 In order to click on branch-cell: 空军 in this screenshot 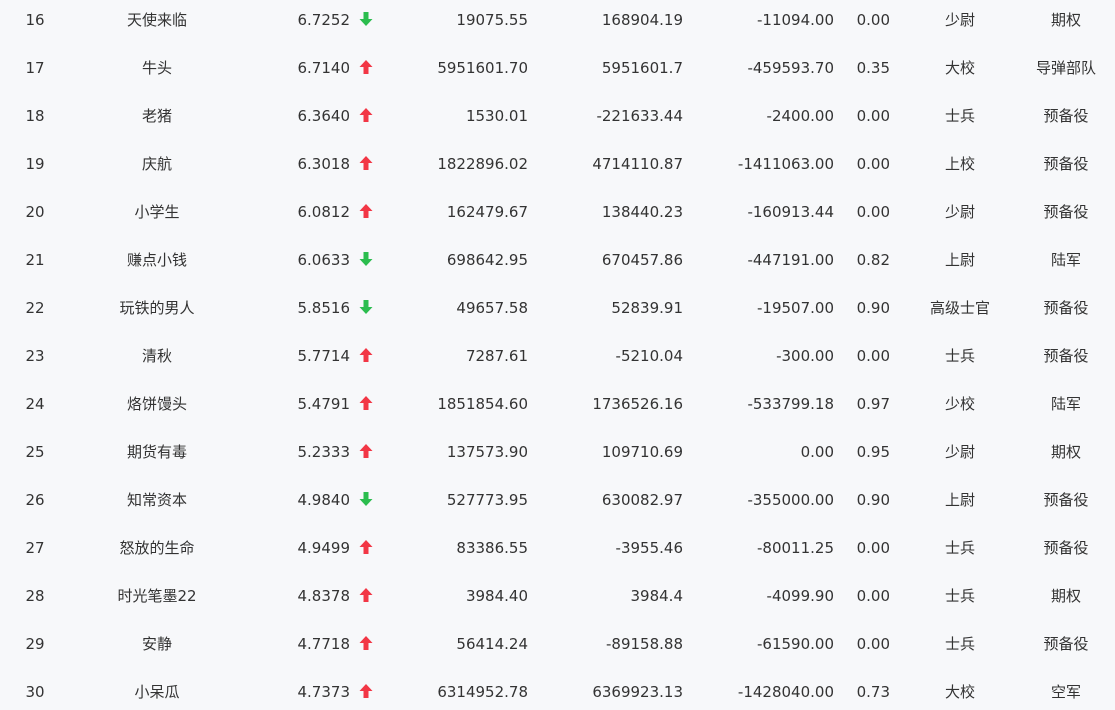, I will do `click(1065, 692)`.